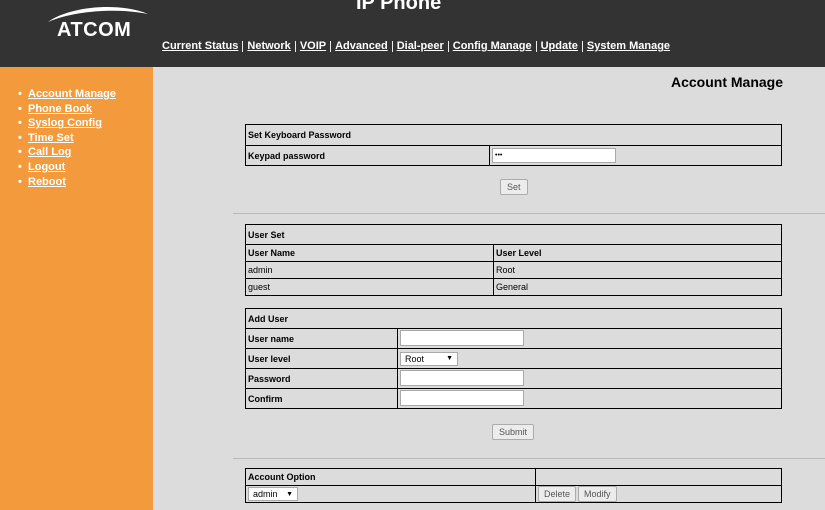 Image resolution: width=825 pixels, height=510 pixels. What do you see at coordinates (513, 318) in the screenshot?
I see `add-user-title: Add User` at bounding box center [513, 318].